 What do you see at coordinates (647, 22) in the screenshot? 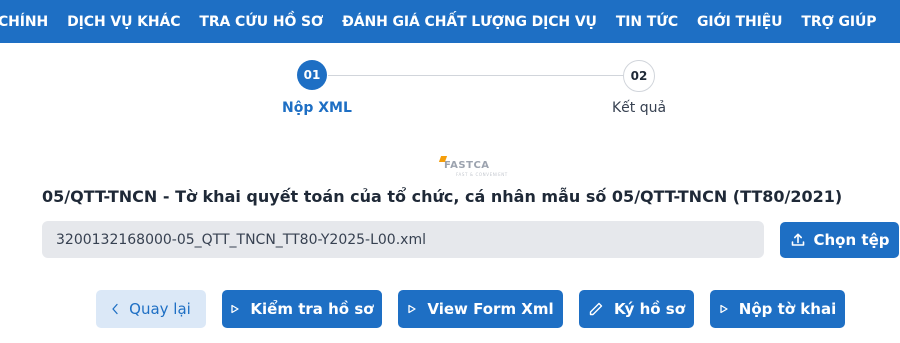
I see `nav-item-tin-tuc: TIN TỨC` at bounding box center [647, 22].